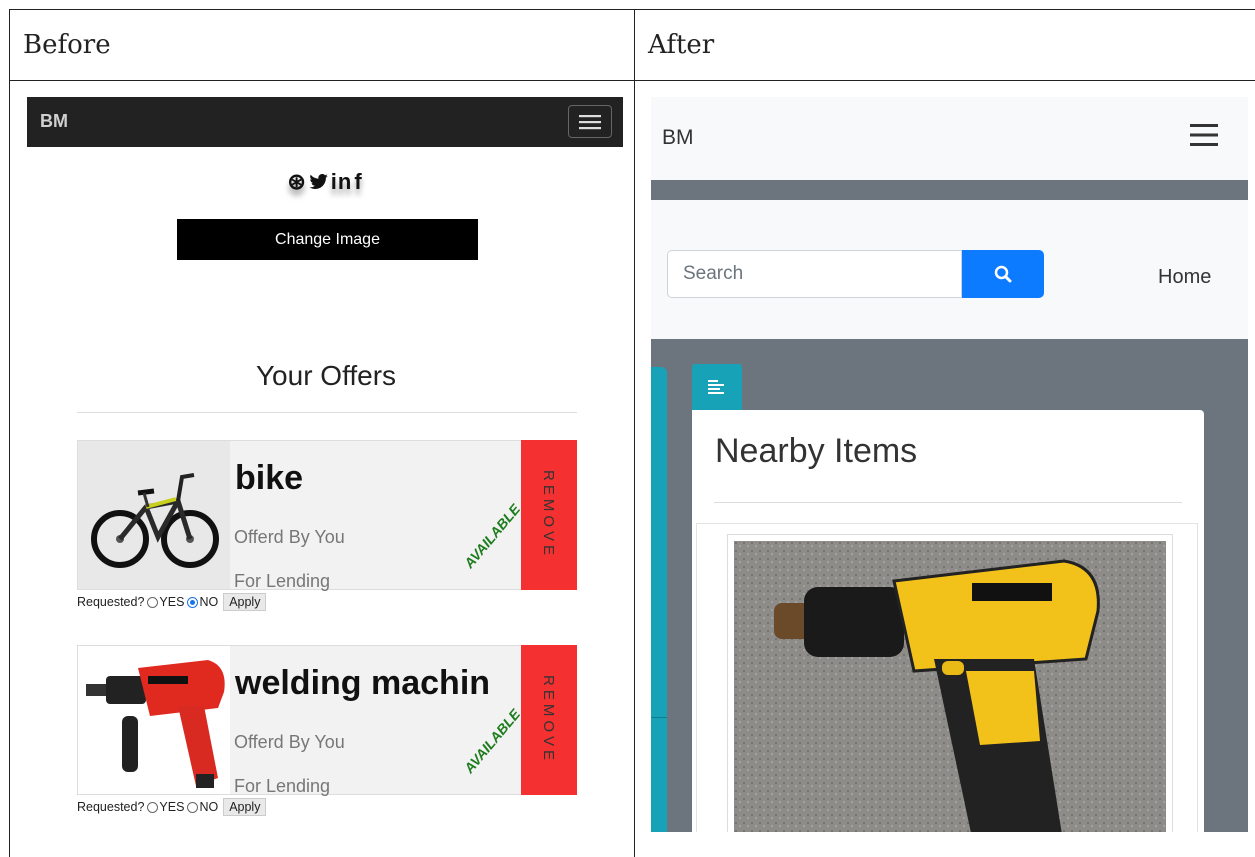 The image size is (1255, 857). I want to click on linkedin-icon: in, so click(342, 182).